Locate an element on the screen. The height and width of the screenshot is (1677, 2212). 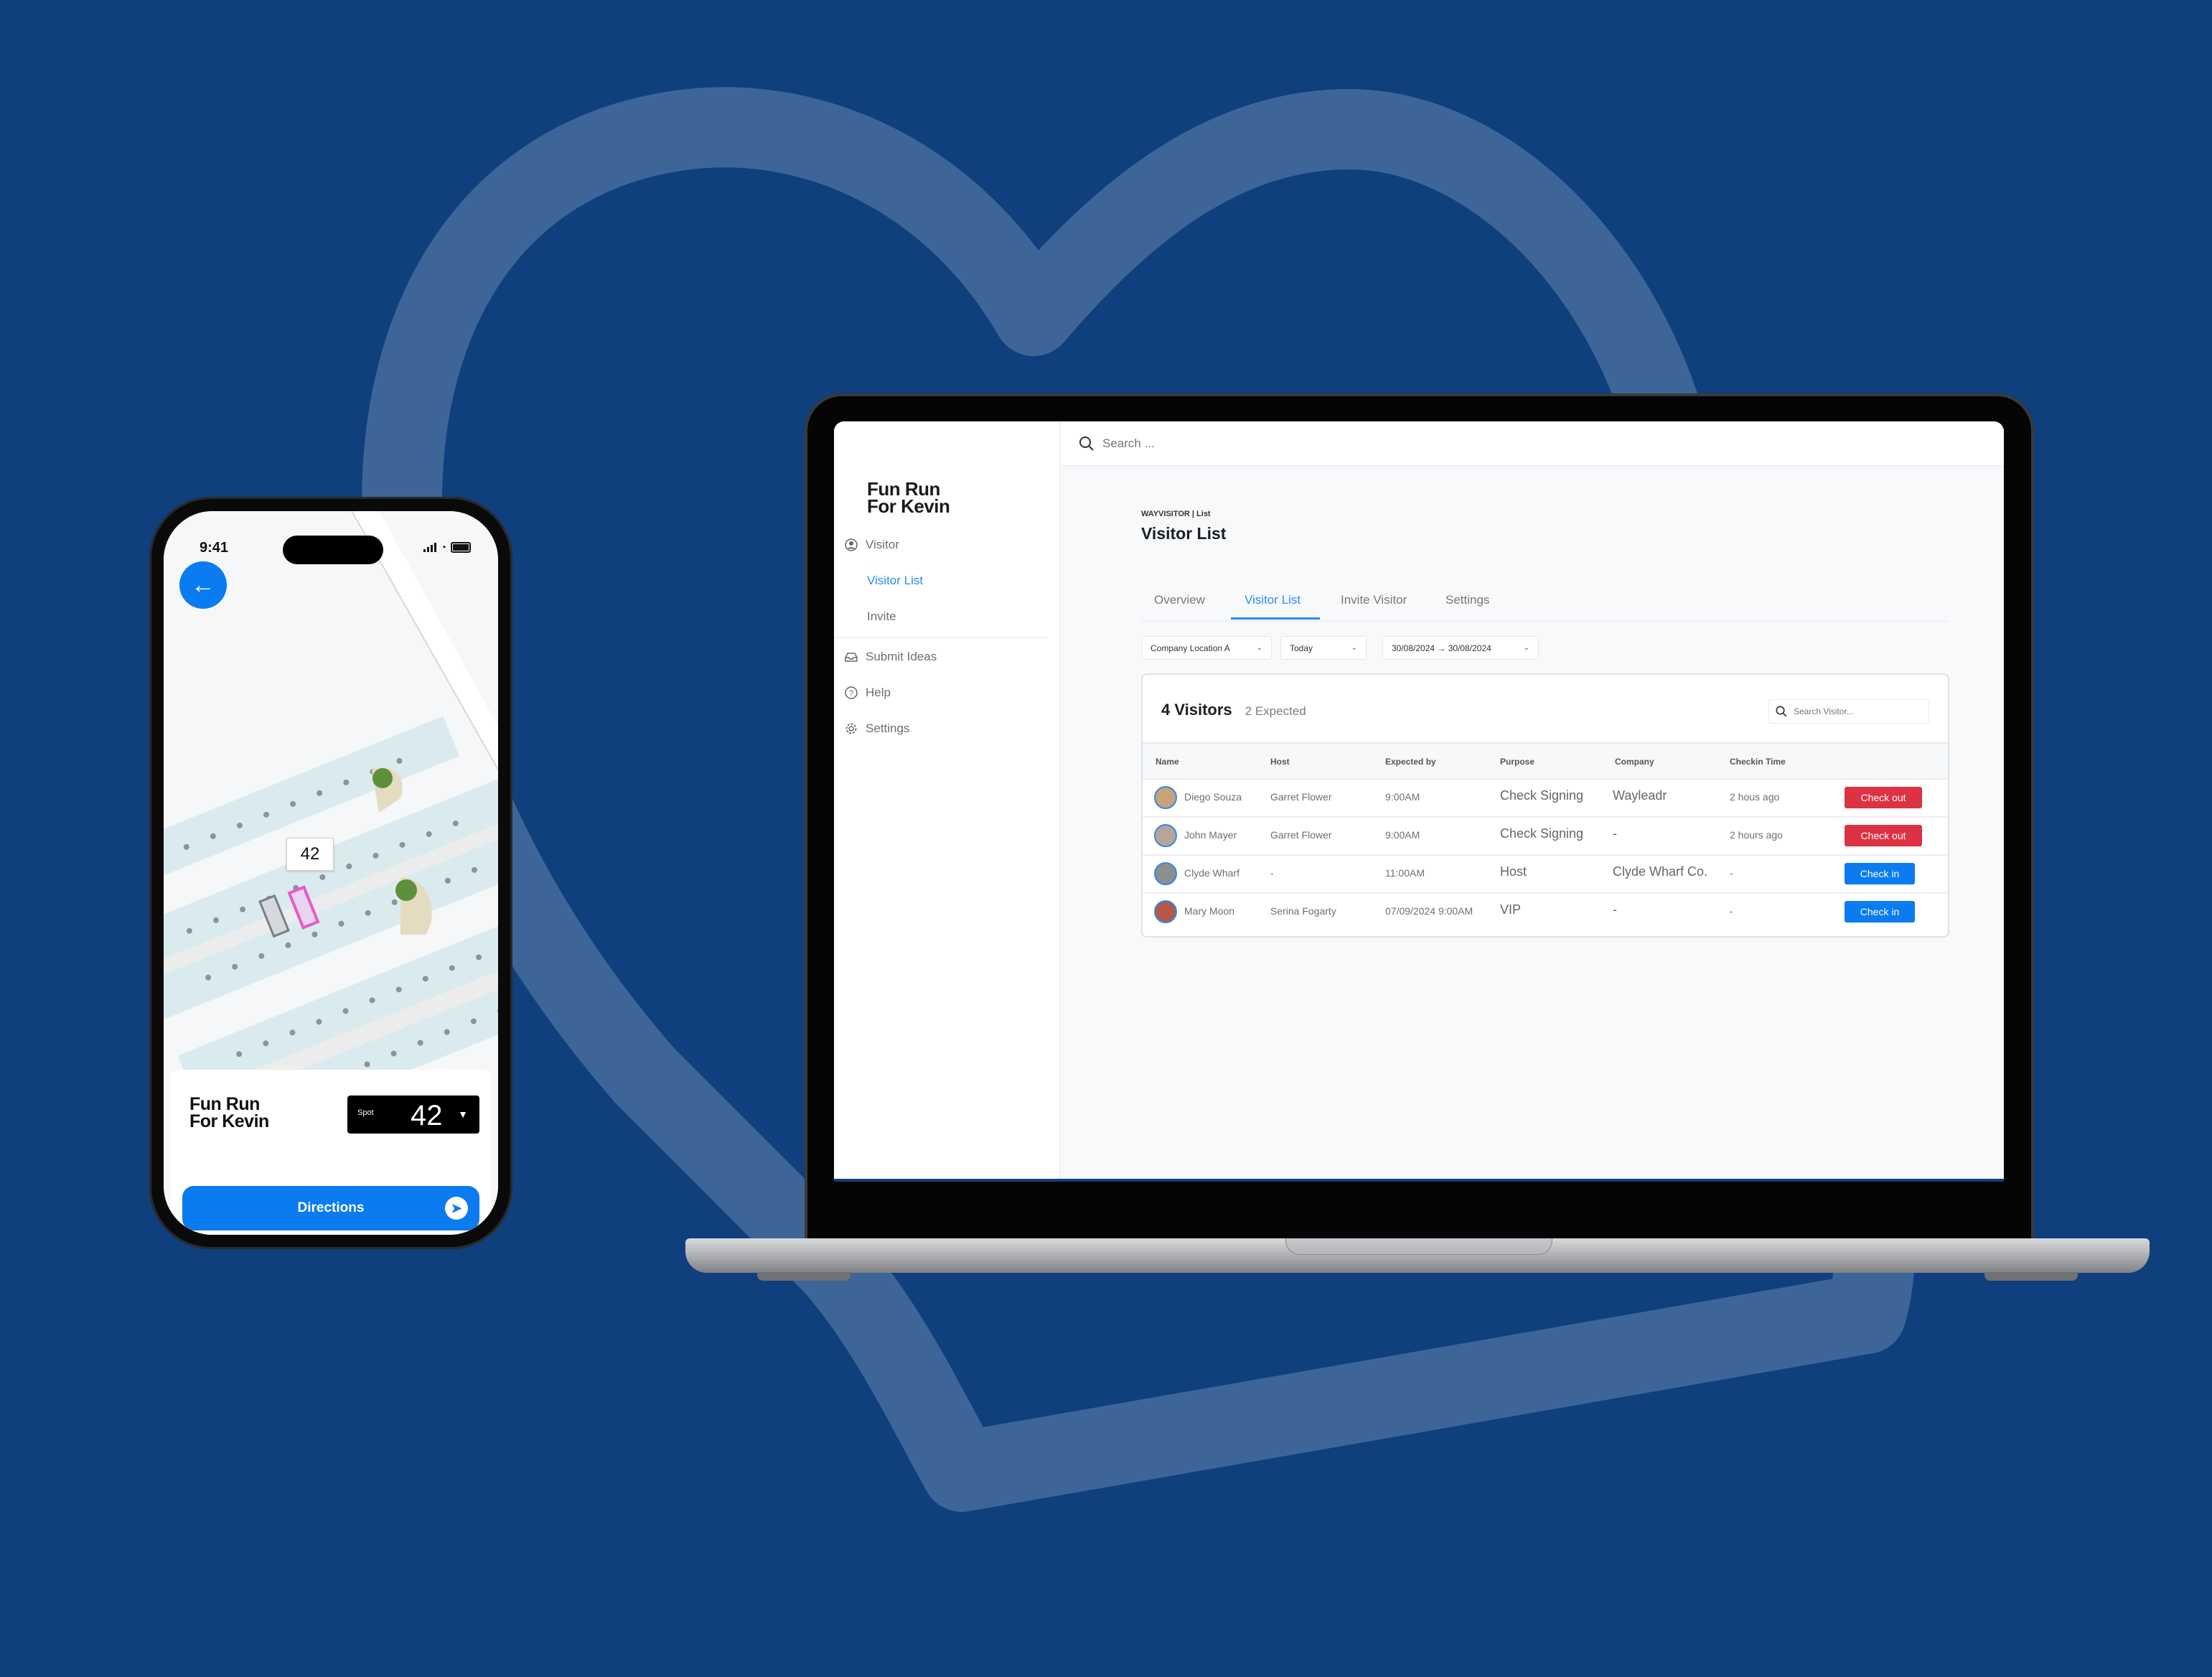
column-header: Expected by is located at coordinates (1410, 762).